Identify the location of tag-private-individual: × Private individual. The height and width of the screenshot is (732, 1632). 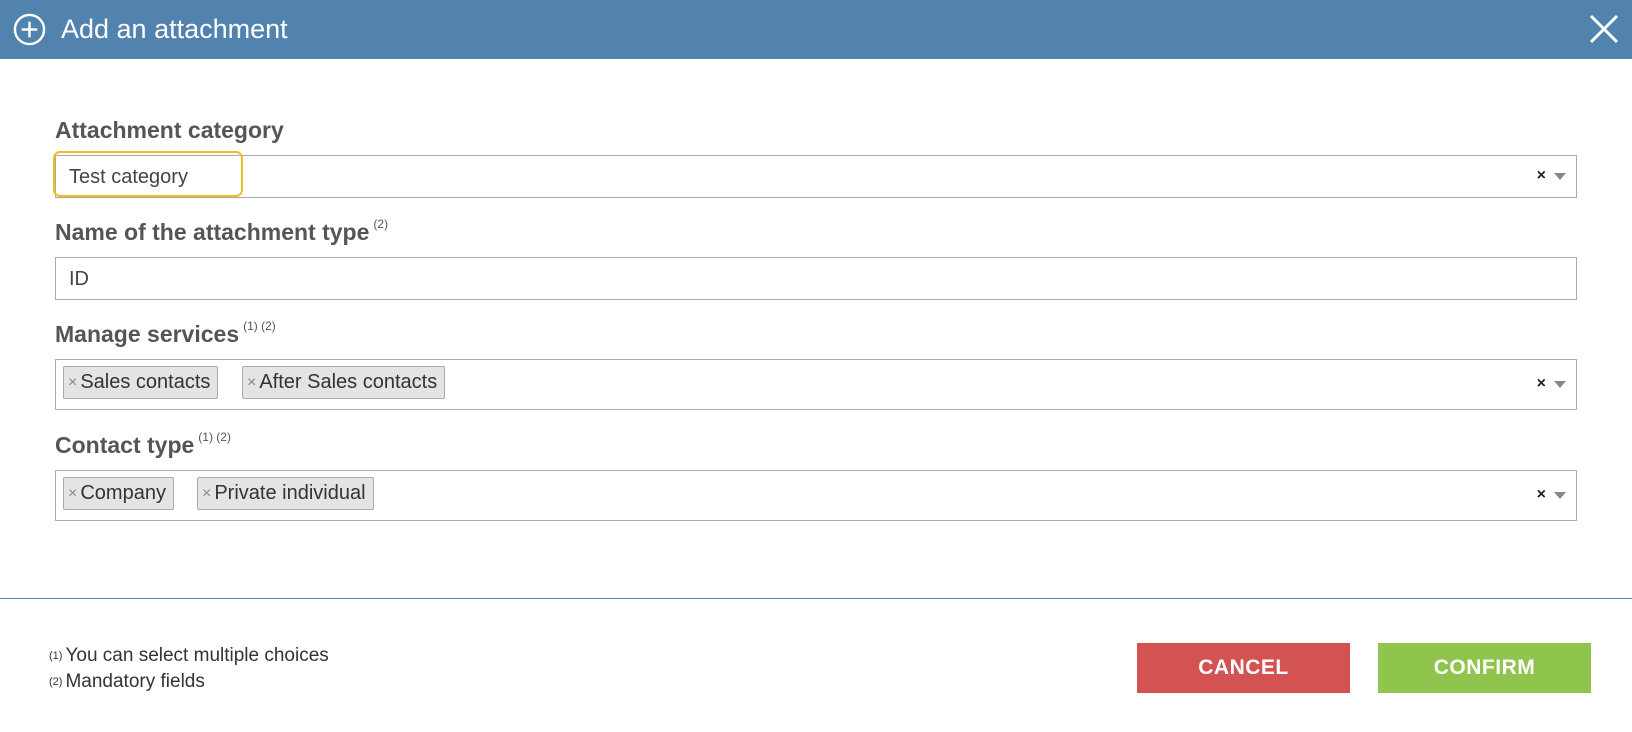
(285, 493).